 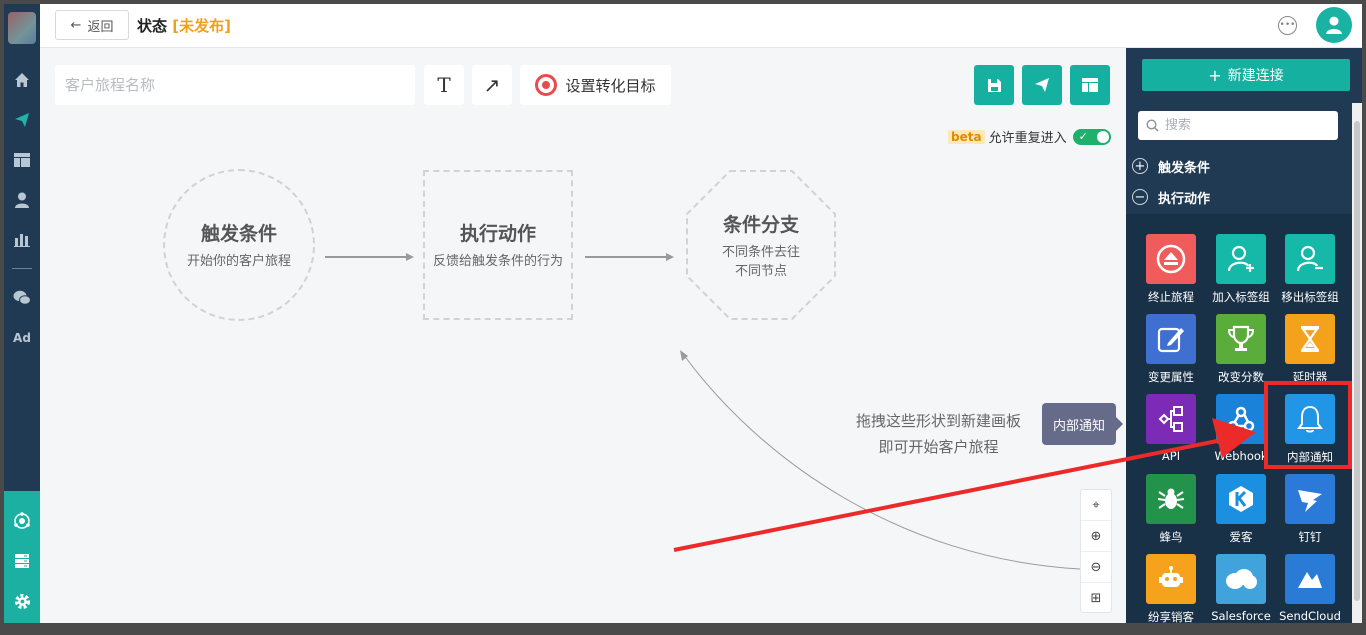 What do you see at coordinates (1310, 259) in the screenshot?
I see `user-remove-icon` at bounding box center [1310, 259].